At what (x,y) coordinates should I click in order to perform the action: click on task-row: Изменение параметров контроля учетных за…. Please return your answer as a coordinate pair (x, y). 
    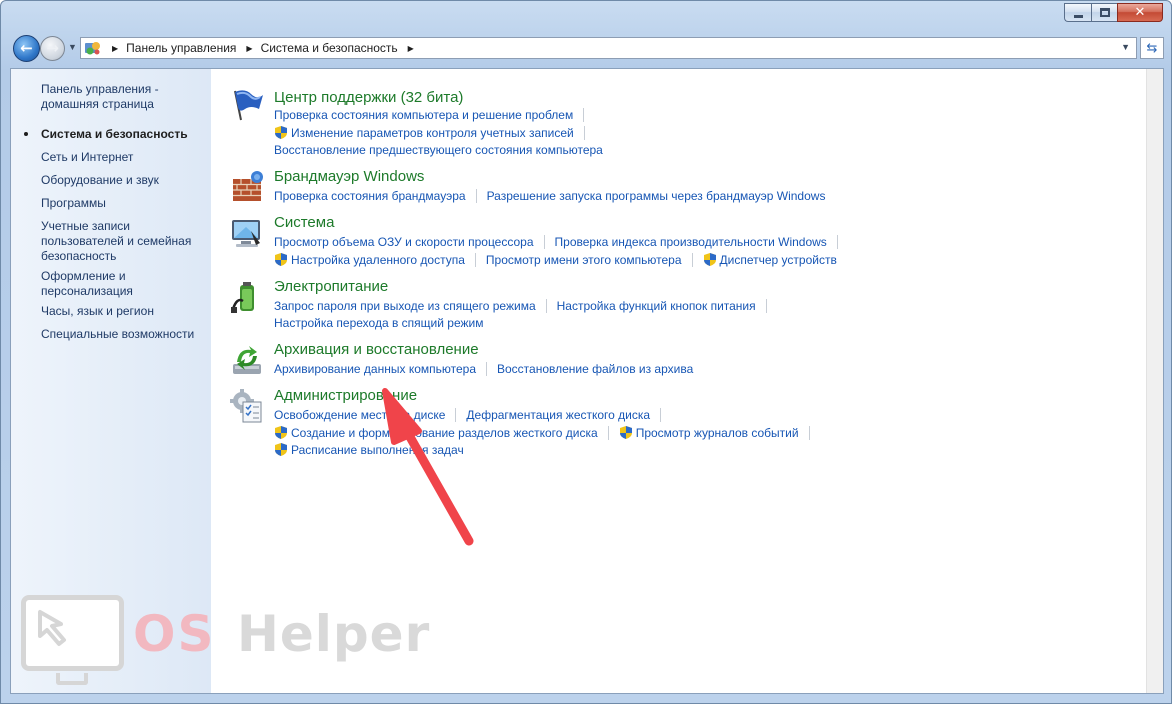
    Looking at the image, I should click on (434, 132).